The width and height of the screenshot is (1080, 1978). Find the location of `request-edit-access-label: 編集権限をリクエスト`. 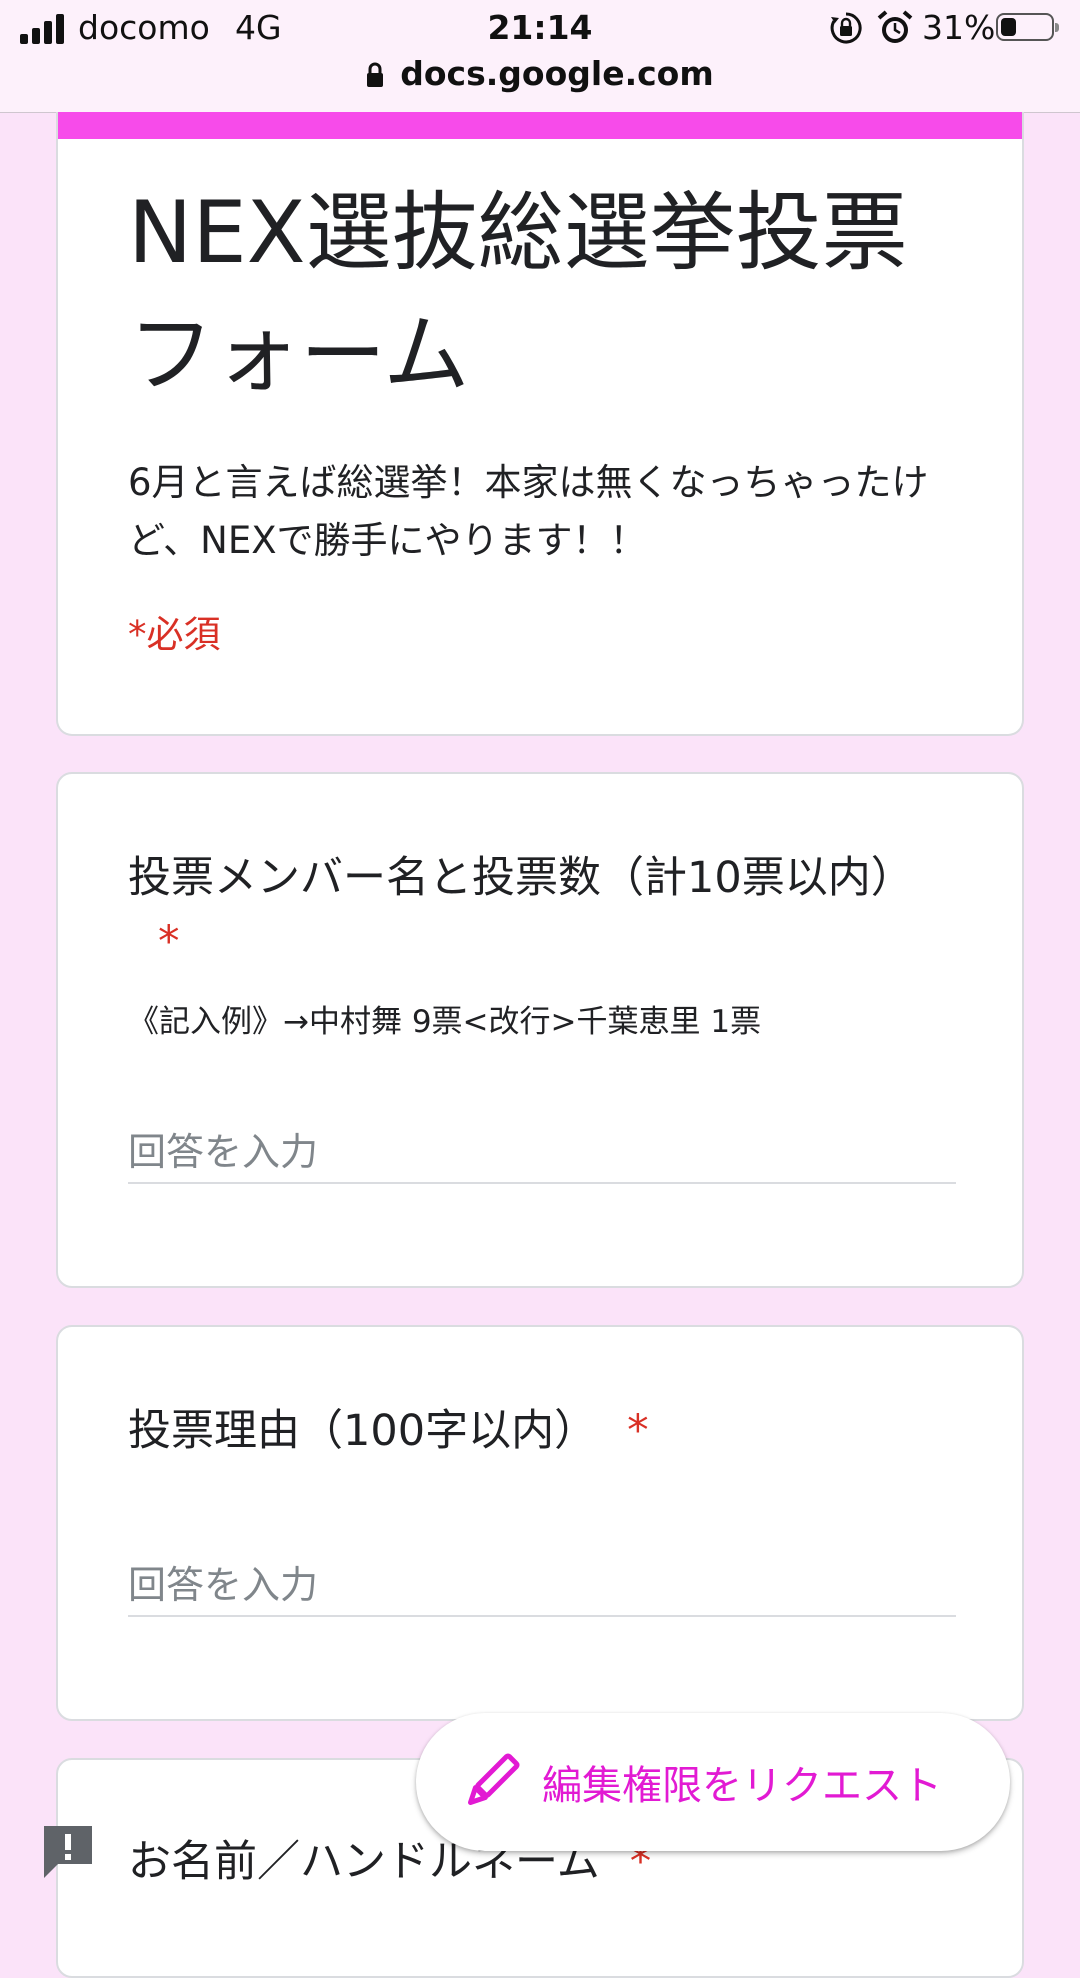

request-edit-access-label: 編集権限をリクエスト is located at coordinates (742, 1786).